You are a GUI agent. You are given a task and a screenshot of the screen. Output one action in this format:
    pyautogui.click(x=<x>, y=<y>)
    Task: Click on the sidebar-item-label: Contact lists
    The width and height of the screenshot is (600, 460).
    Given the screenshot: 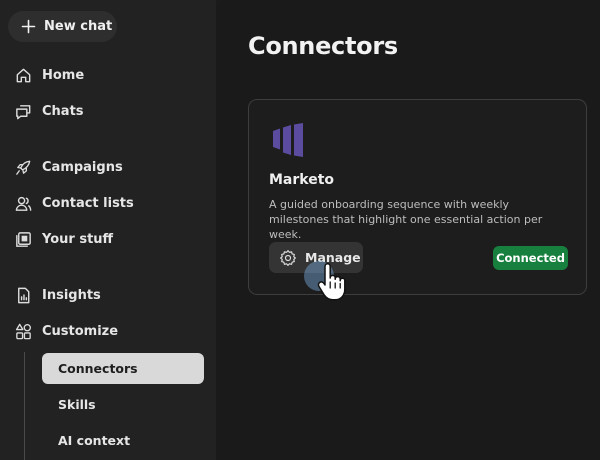 What is the action you would take?
    pyautogui.click(x=88, y=203)
    